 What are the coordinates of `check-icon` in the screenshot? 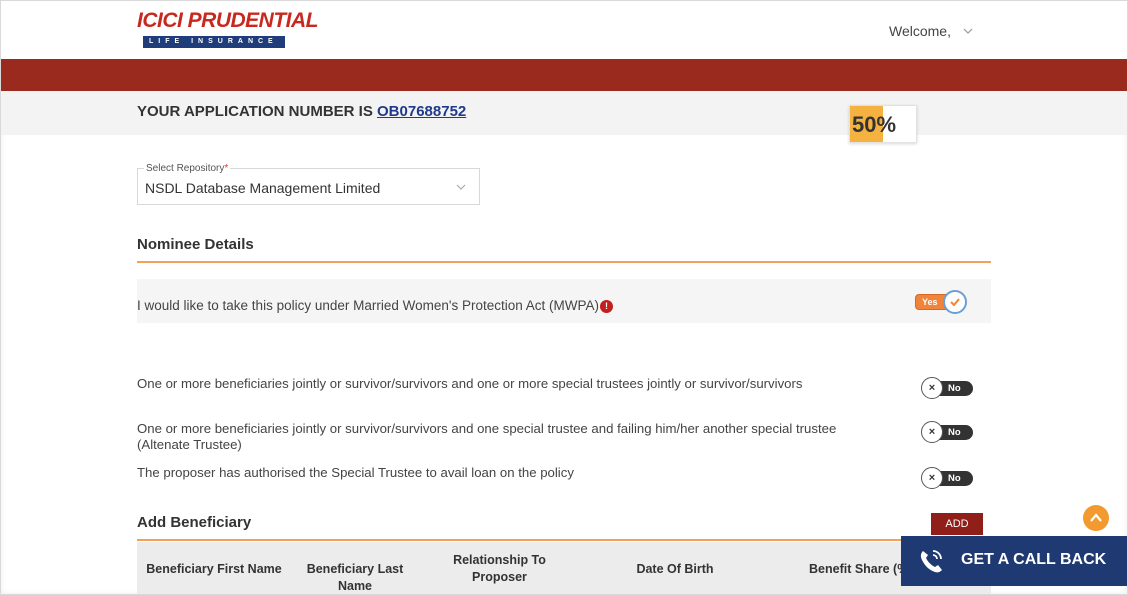 It's located at (955, 302).